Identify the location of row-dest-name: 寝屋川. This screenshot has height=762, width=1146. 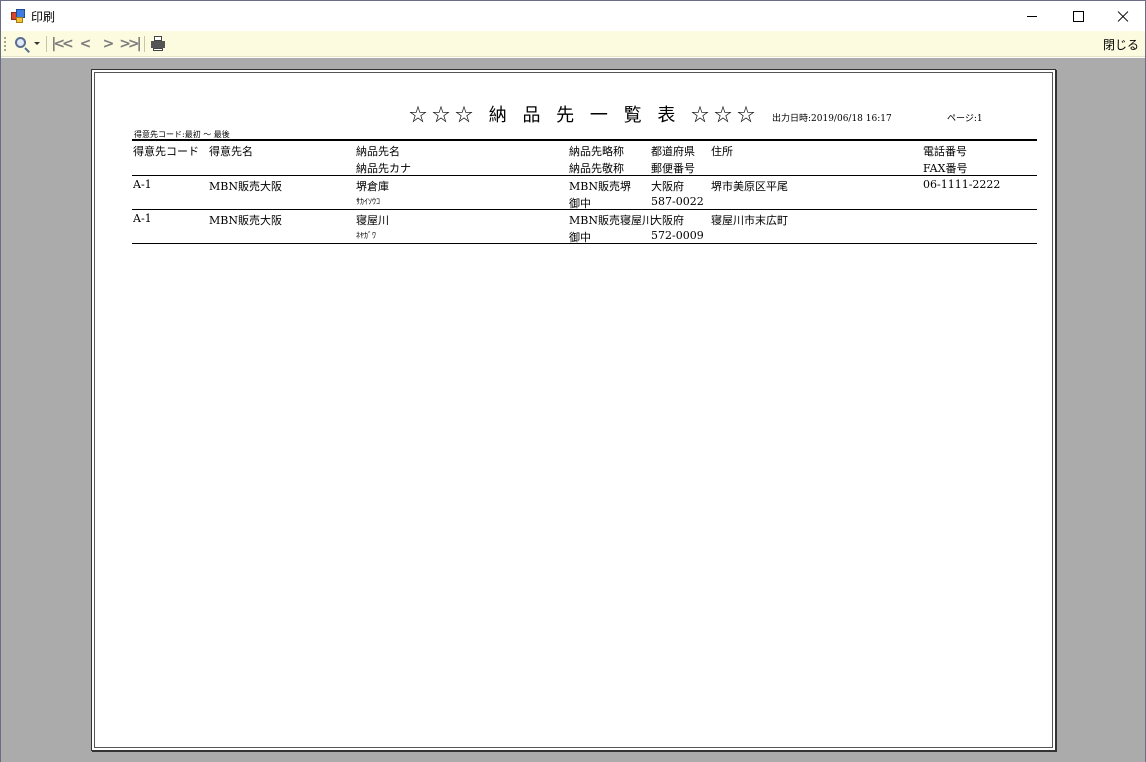
(372, 220).